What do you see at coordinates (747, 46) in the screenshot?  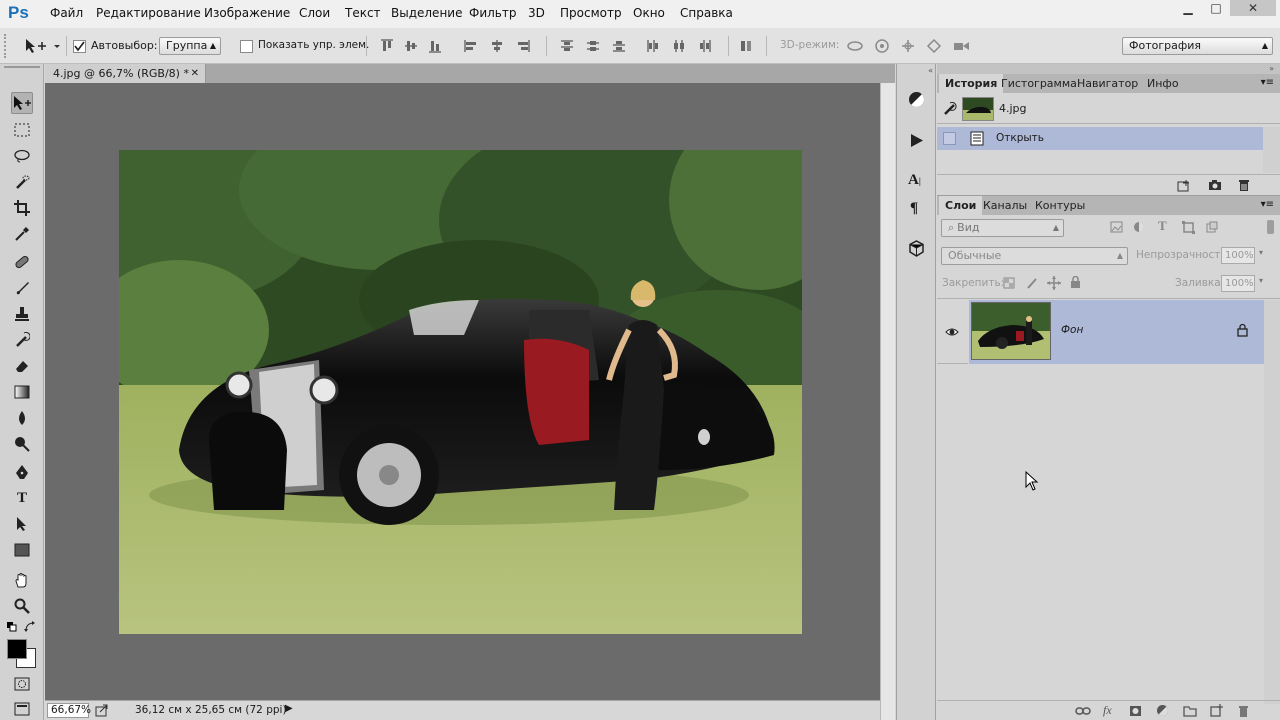 I see `auto-align-layers-icon` at bounding box center [747, 46].